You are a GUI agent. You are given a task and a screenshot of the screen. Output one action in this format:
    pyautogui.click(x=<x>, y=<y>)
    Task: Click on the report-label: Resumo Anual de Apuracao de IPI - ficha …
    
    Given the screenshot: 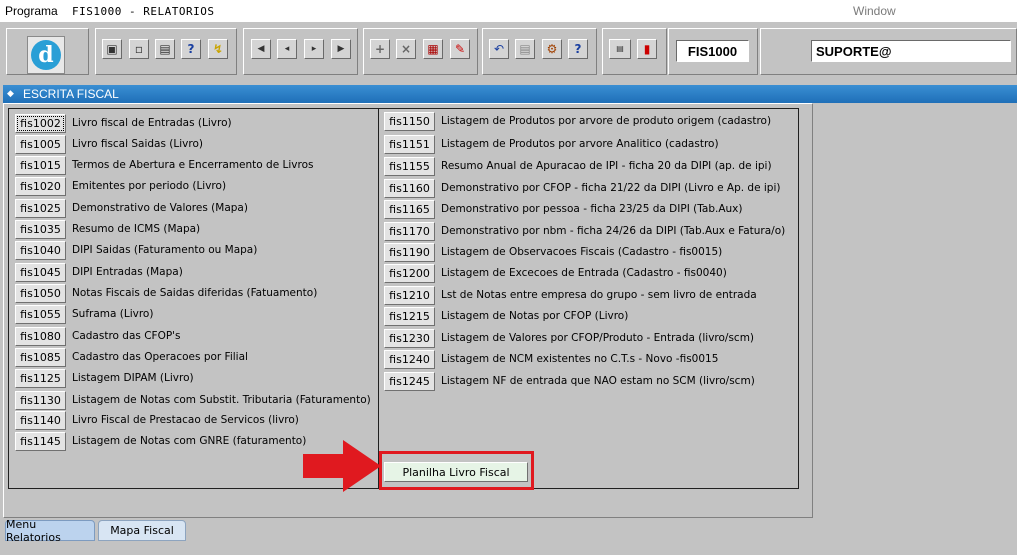 What is the action you would take?
    pyautogui.click(x=606, y=166)
    